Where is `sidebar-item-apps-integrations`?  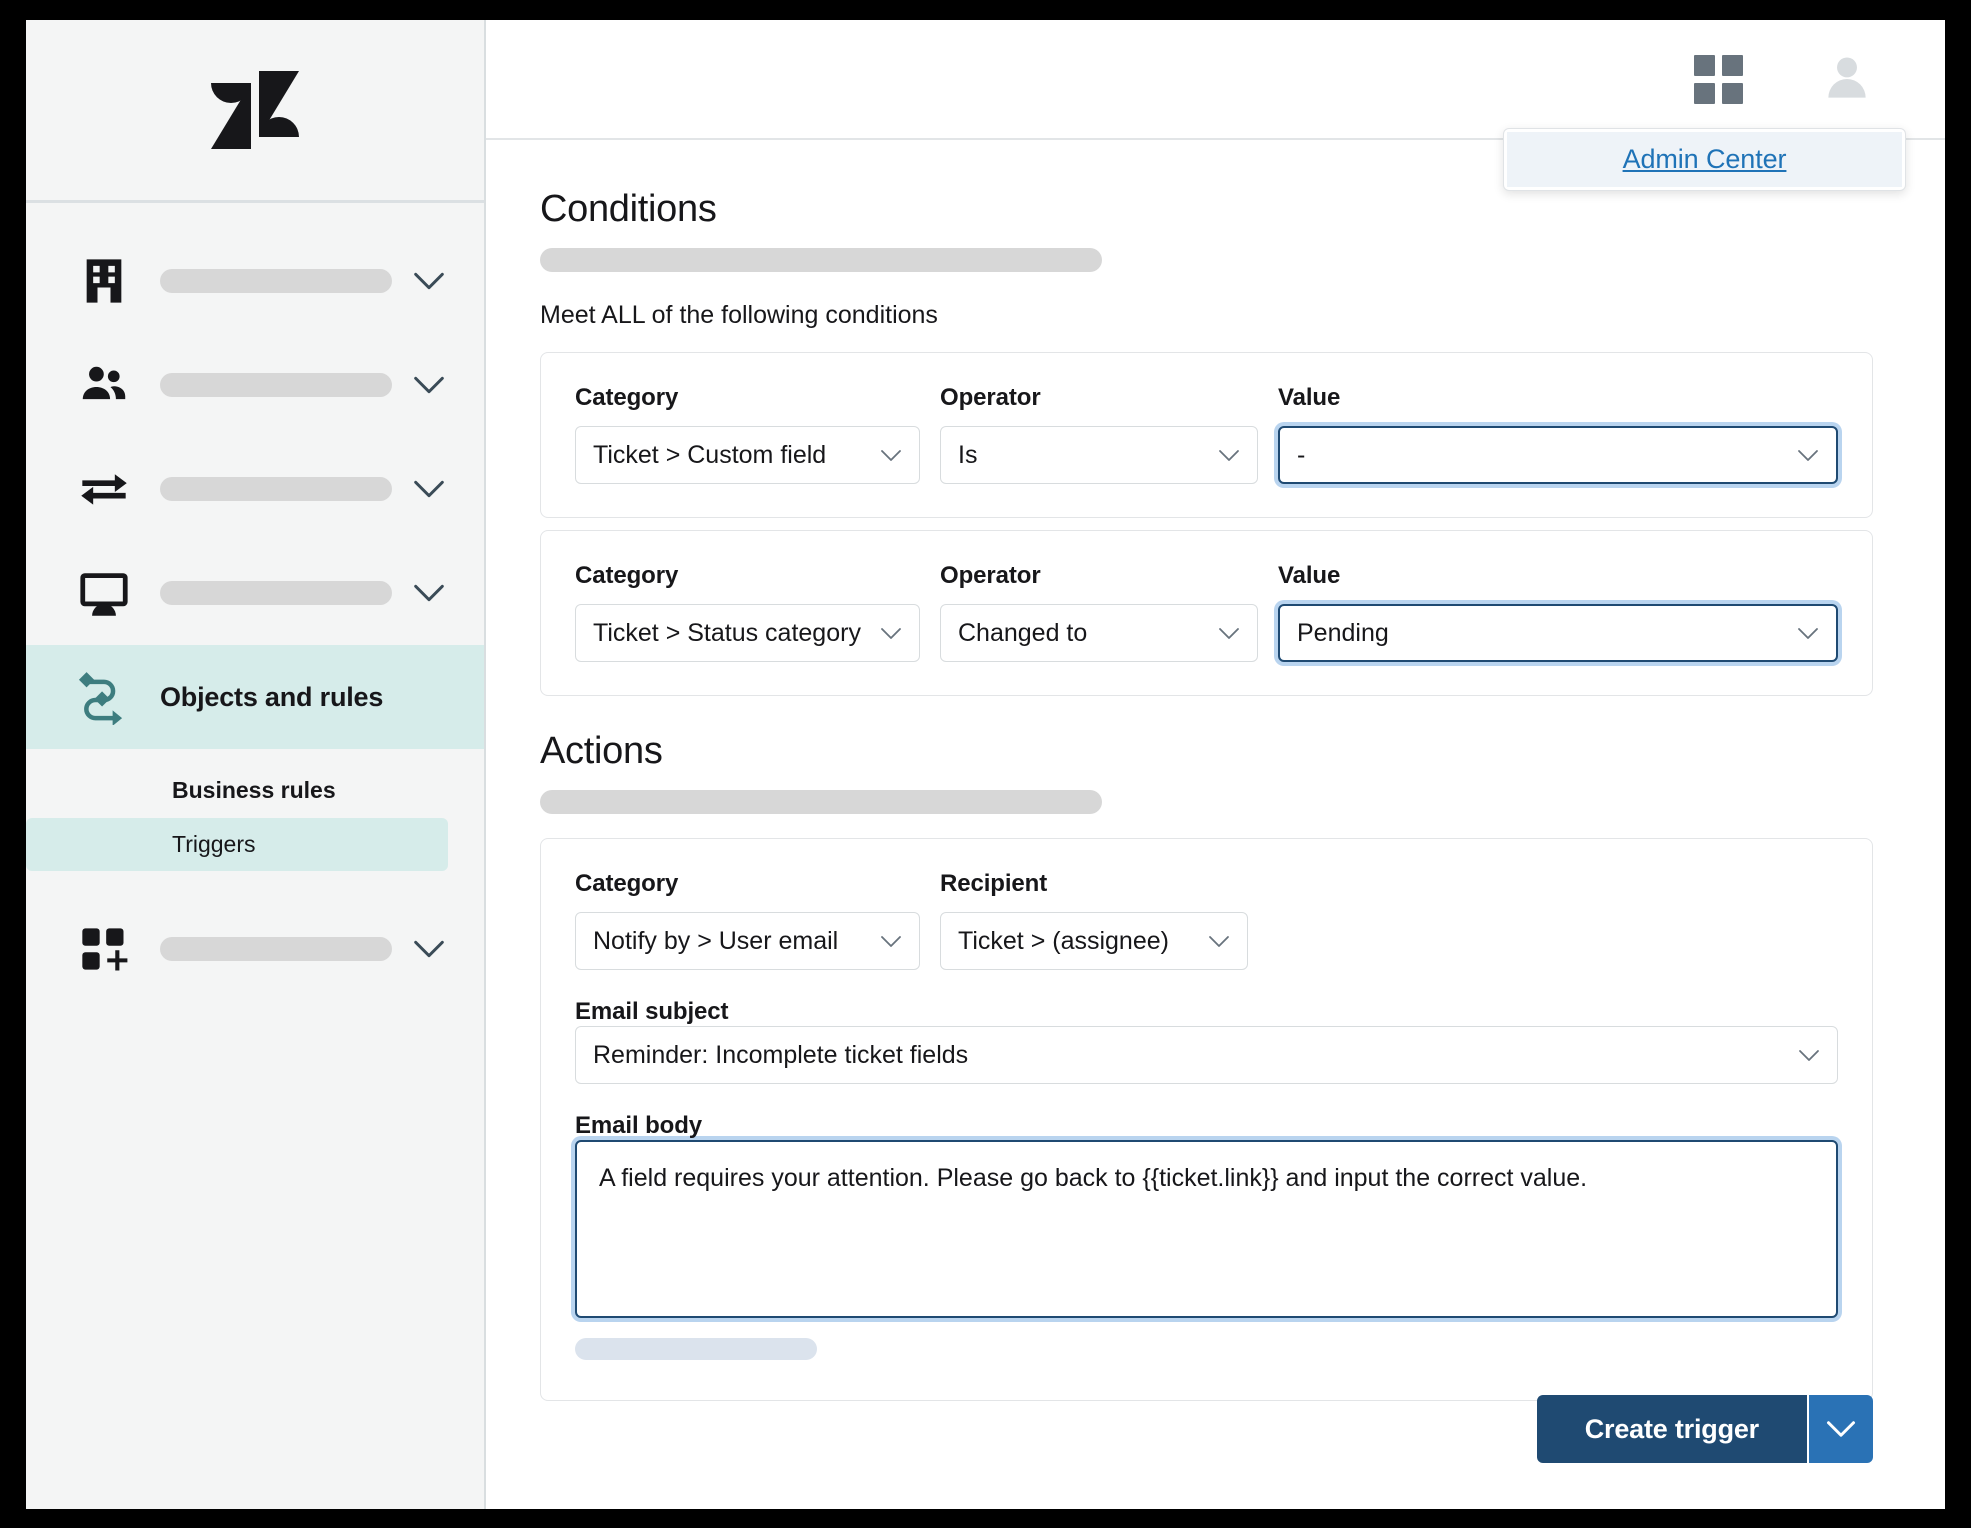 sidebar-item-apps-integrations is located at coordinates (255, 949).